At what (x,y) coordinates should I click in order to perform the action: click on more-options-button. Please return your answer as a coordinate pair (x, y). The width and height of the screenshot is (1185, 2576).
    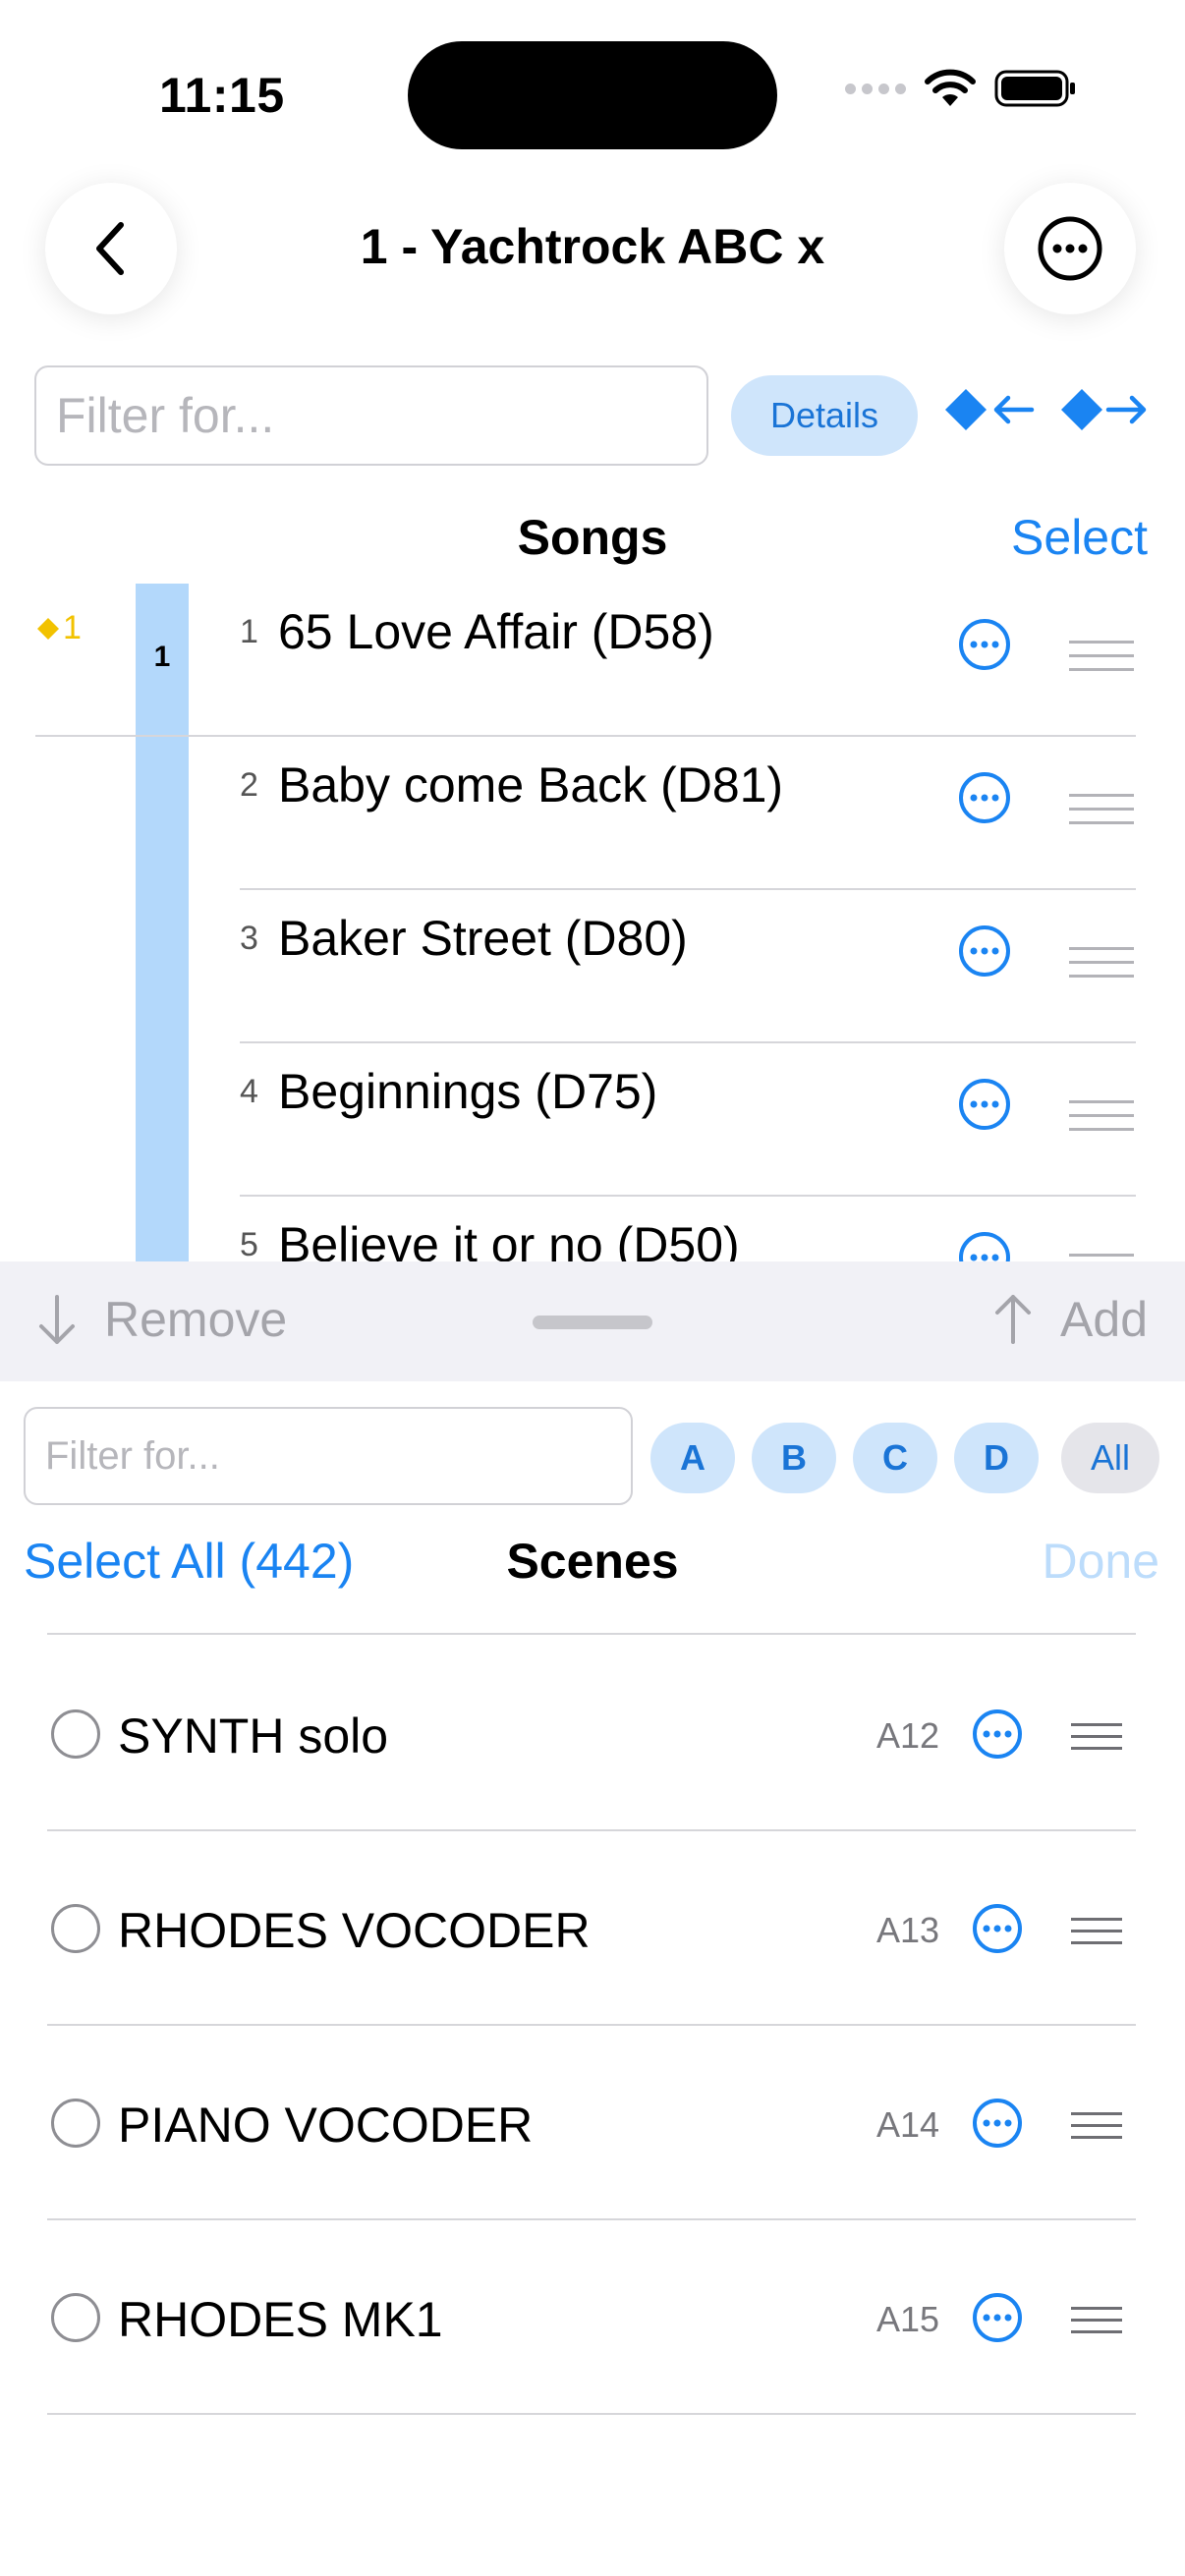
    Looking at the image, I should click on (1070, 248).